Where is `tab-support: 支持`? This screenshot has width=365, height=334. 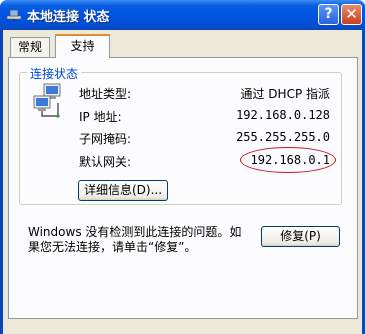
tab-support: 支持 is located at coordinates (82, 46).